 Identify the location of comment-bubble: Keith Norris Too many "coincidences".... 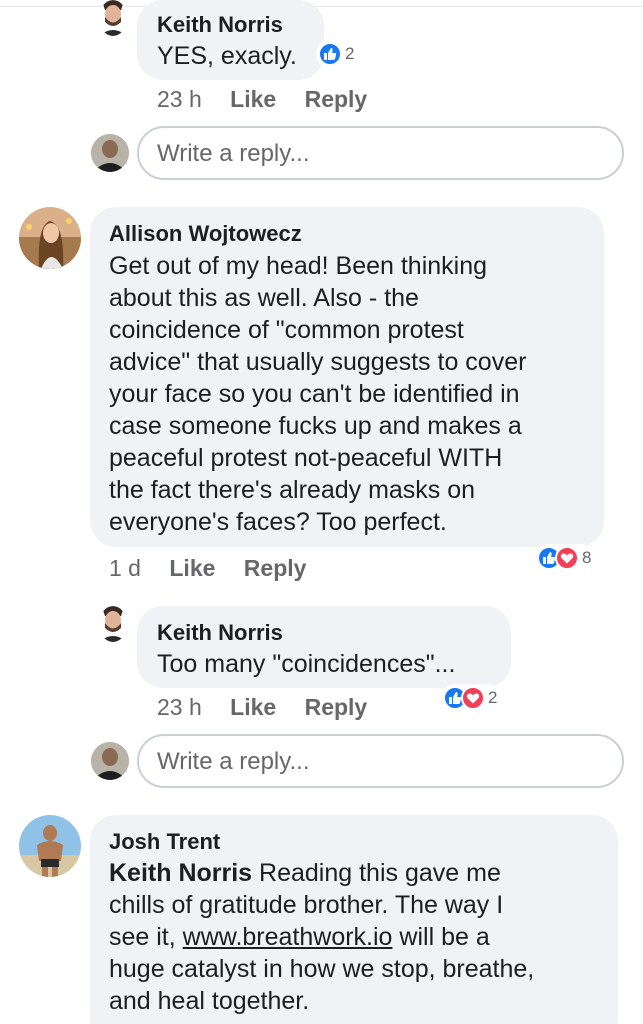
(324, 647).